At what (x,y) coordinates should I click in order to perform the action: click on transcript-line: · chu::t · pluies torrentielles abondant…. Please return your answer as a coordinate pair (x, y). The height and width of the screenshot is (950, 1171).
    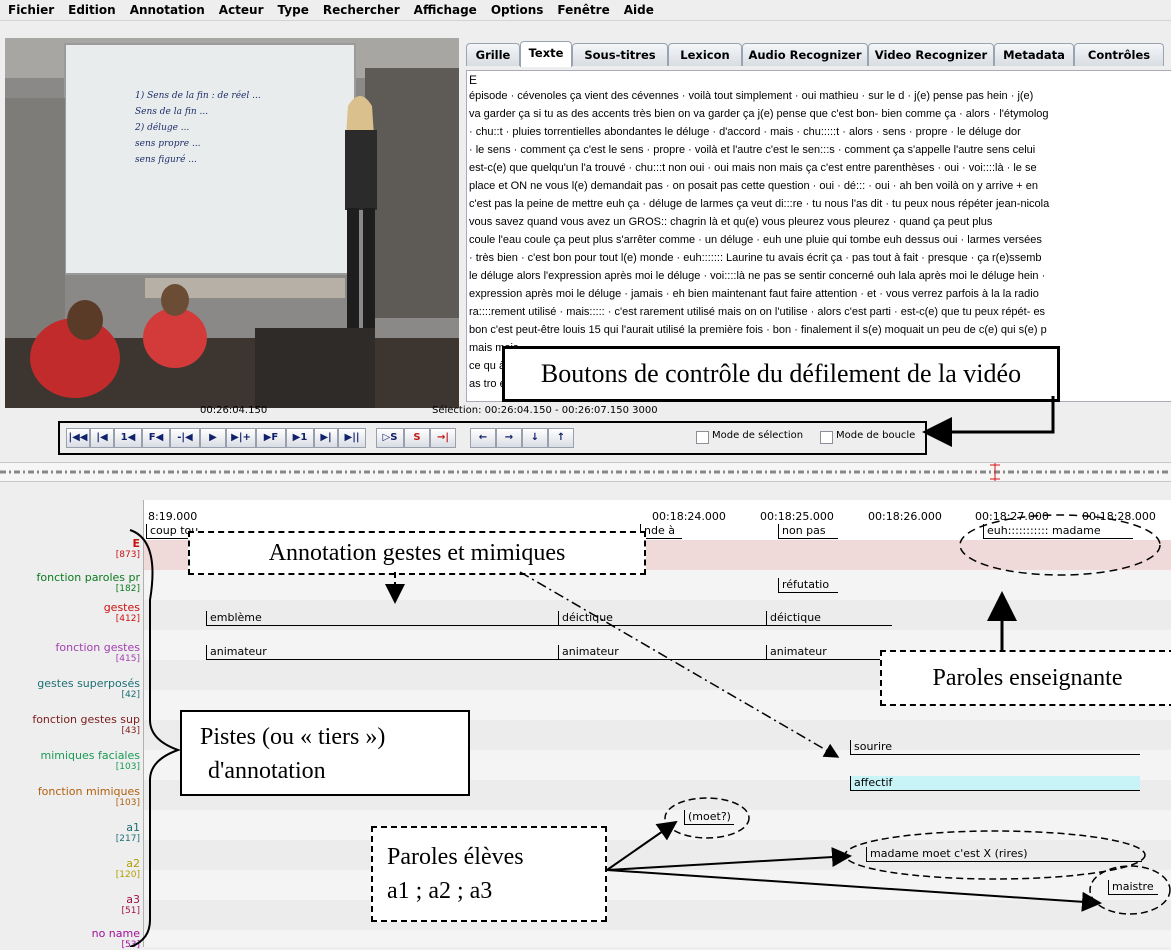
    Looking at the image, I should click on (745, 132).